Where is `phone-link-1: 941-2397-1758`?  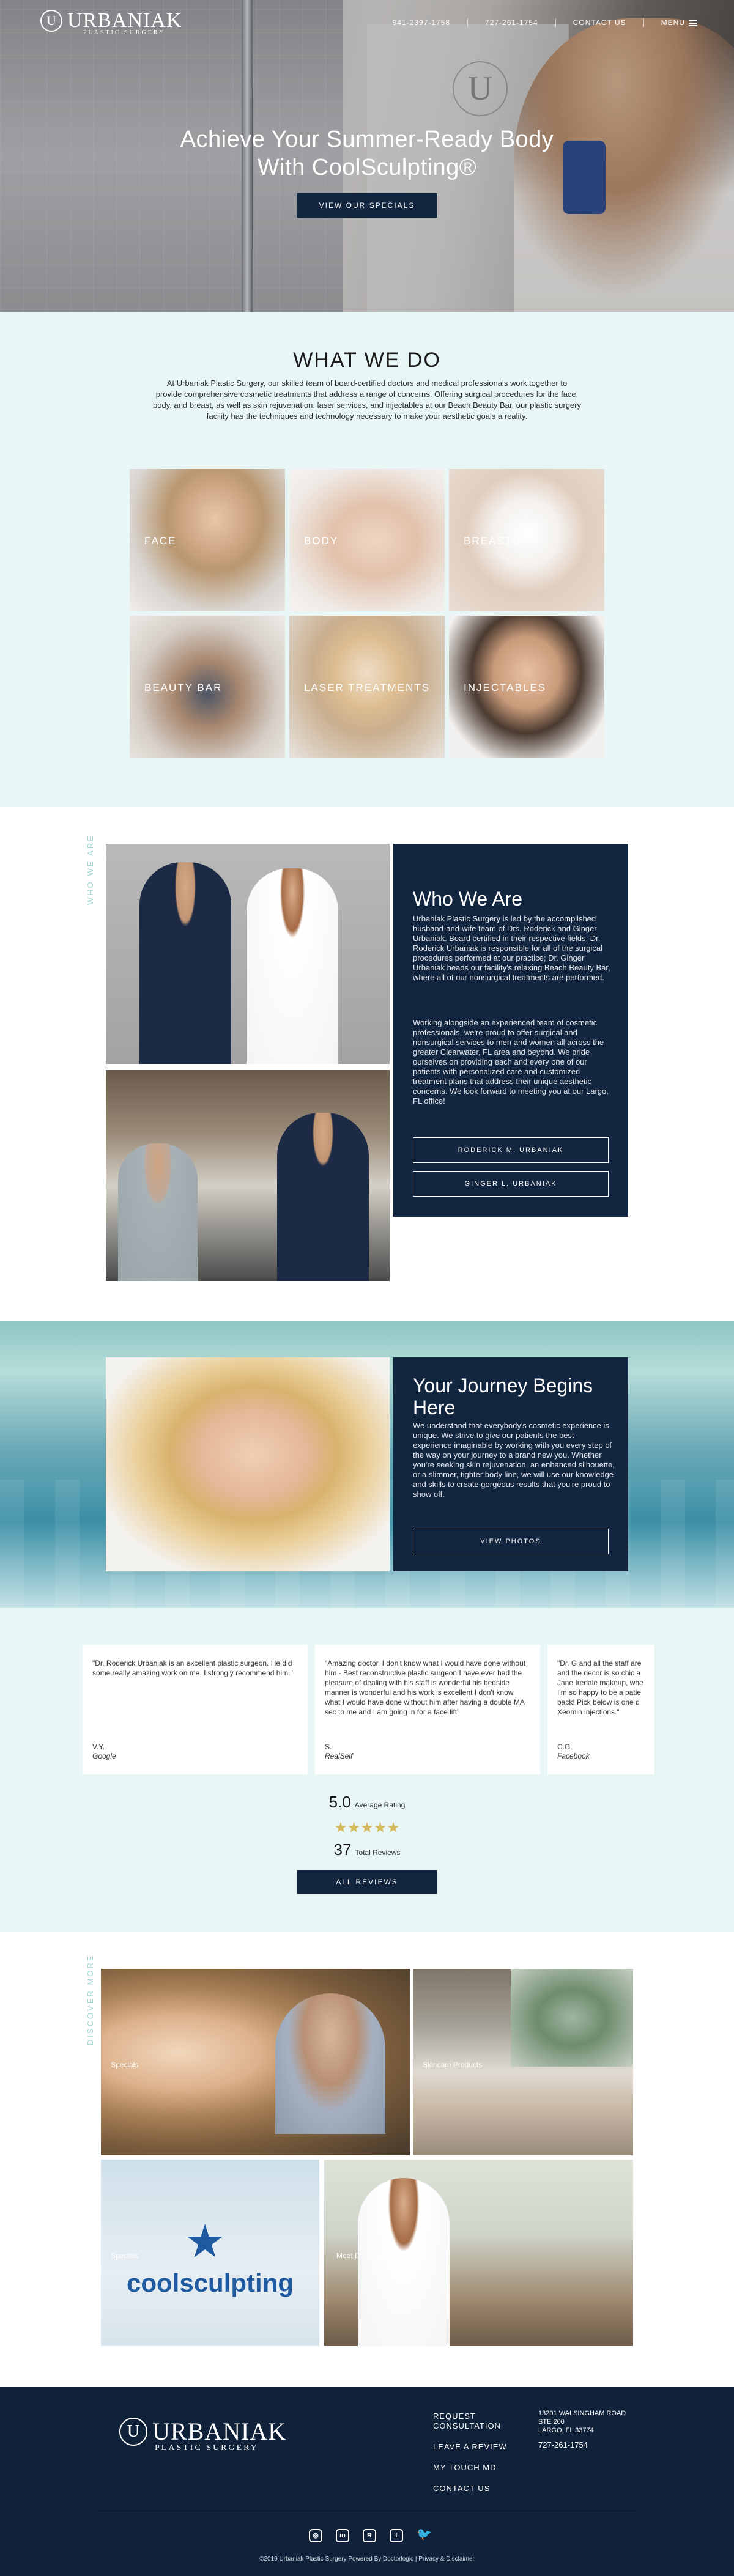
phone-link-1: 941-2397-1758 is located at coordinates (421, 23).